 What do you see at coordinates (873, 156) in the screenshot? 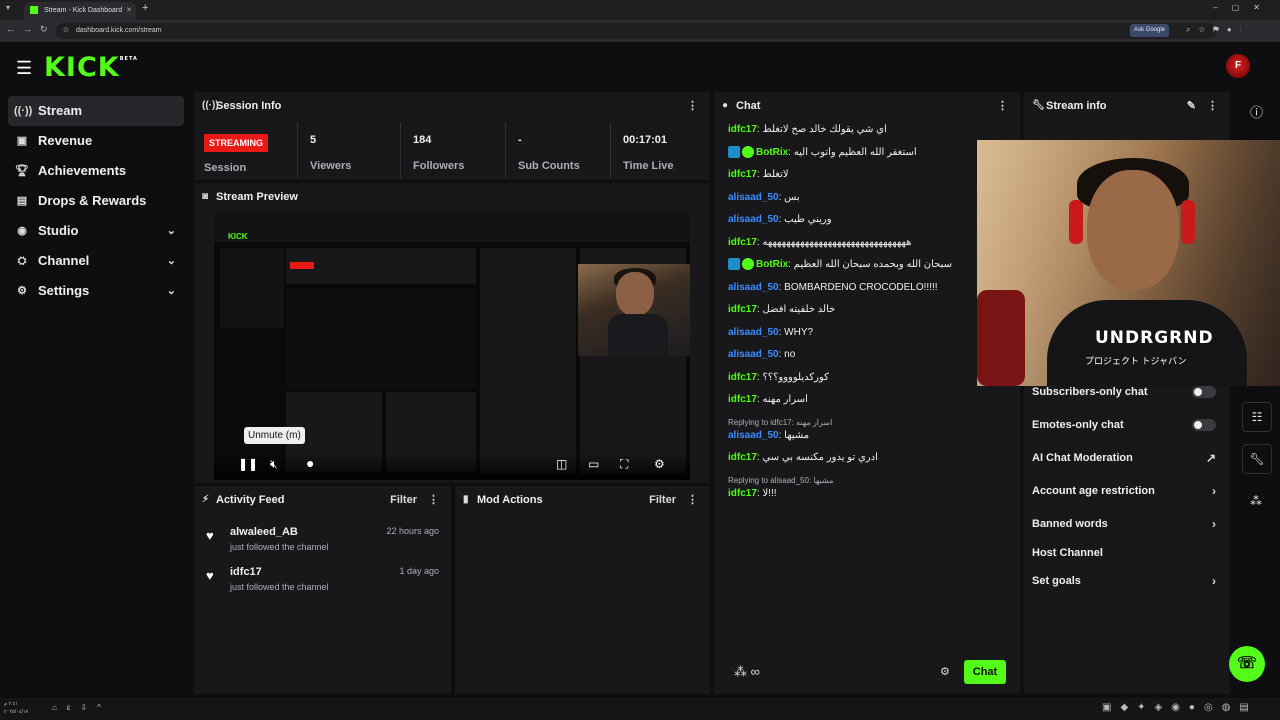
I see `chat-message: BotRix: استغفر الله العظيم واتوب اليه` at bounding box center [873, 156].